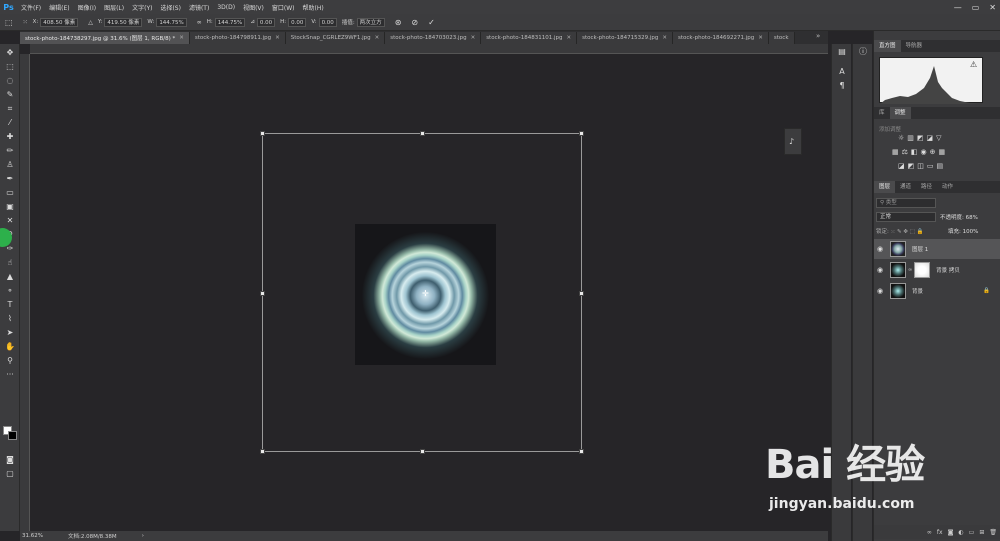 This screenshot has height=541, width=1000. I want to click on layer-row-selected: ◉ 图层 1, so click(937, 249).